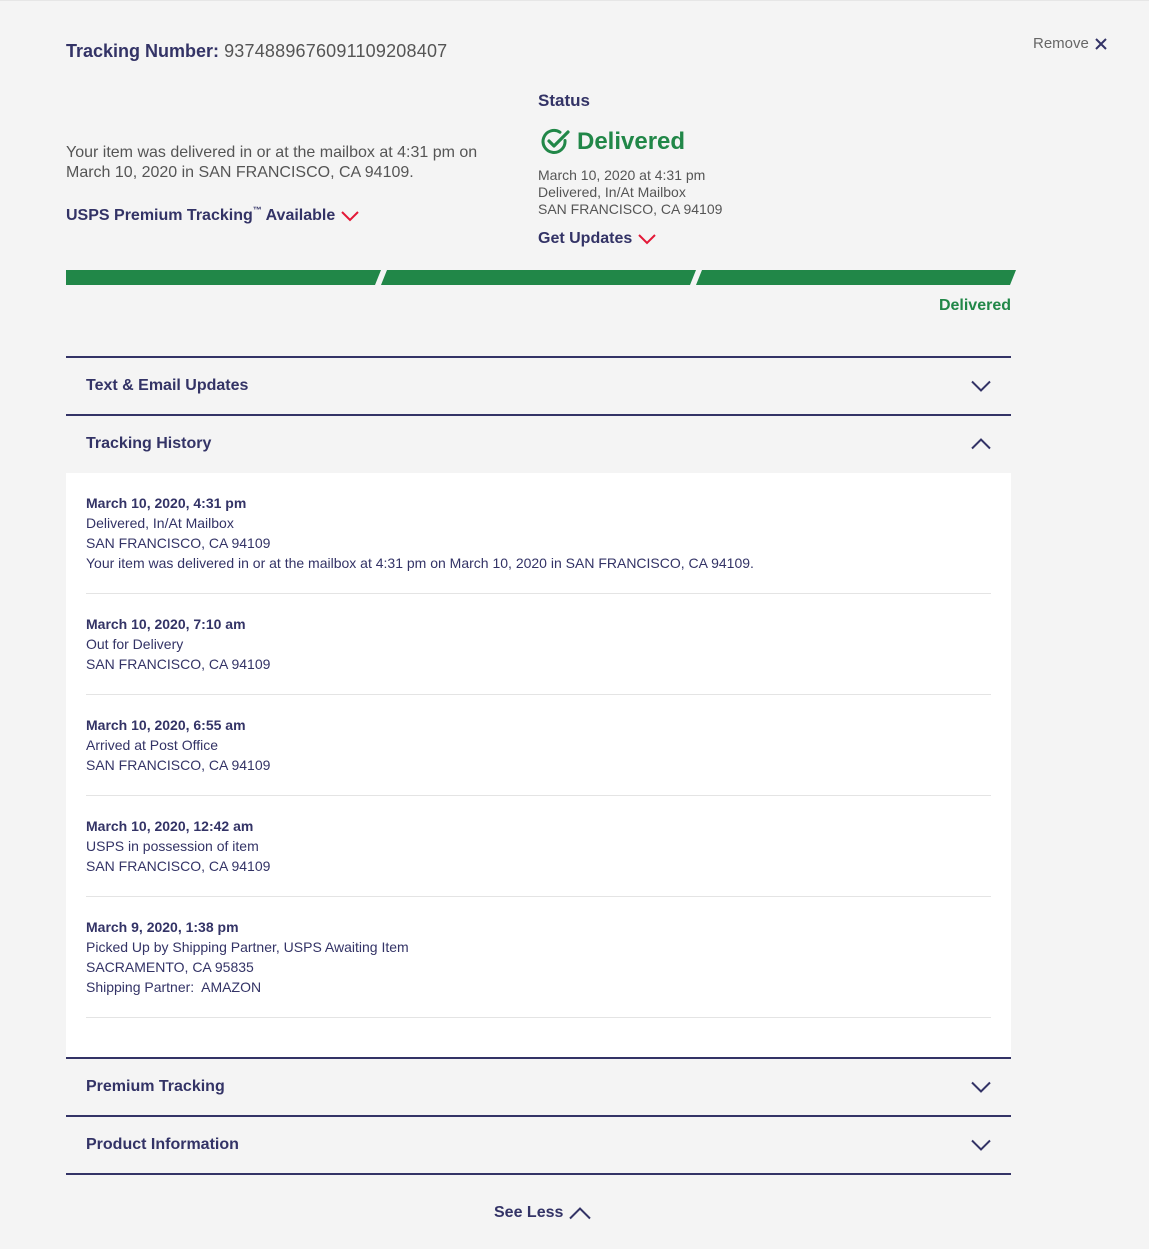  Describe the element at coordinates (612, 192) in the screenshot. I see `status-event: Delivered, In/At Mailbox` at that location.